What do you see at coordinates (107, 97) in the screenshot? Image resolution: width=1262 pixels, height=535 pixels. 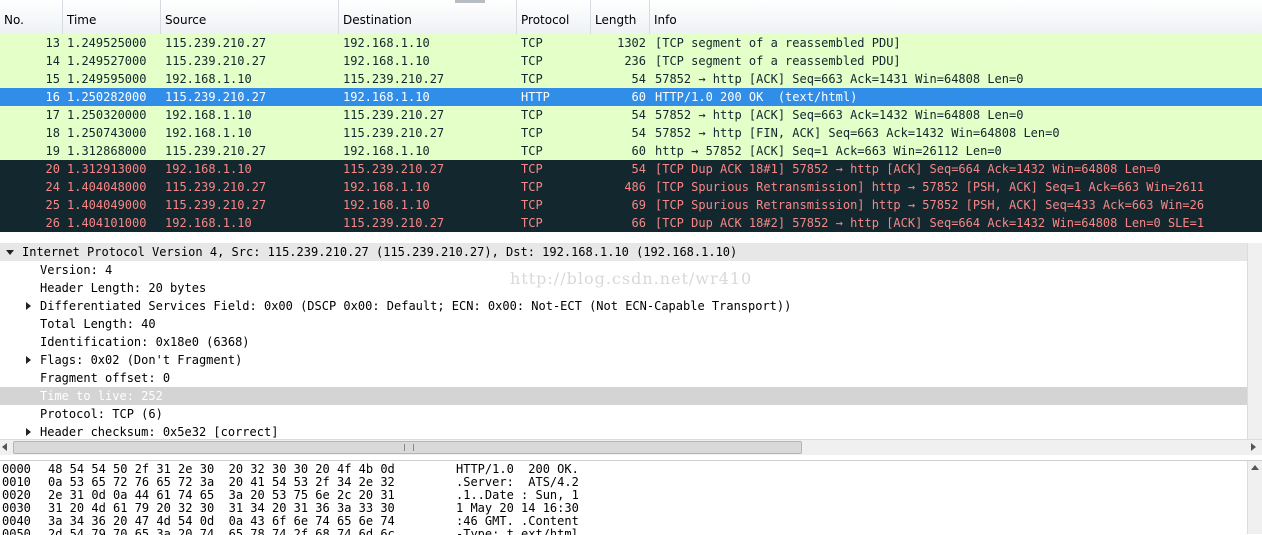 I see `packet-time: 1.250282000` at bounding box center [107, 97].